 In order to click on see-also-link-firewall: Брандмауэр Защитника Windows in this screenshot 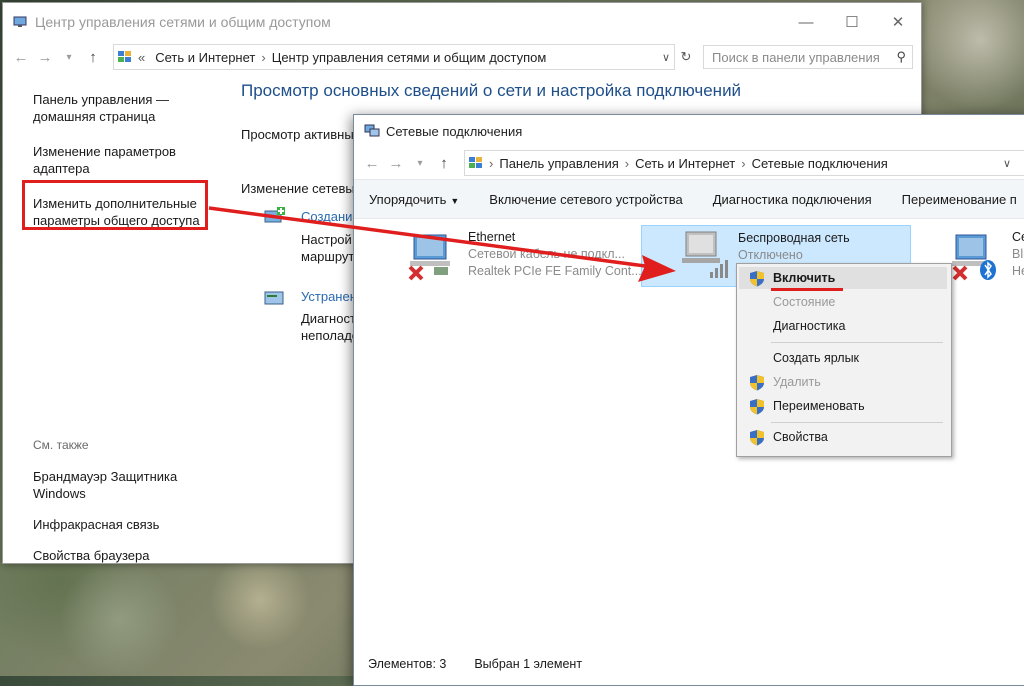, I will do `click(128, 485)`.